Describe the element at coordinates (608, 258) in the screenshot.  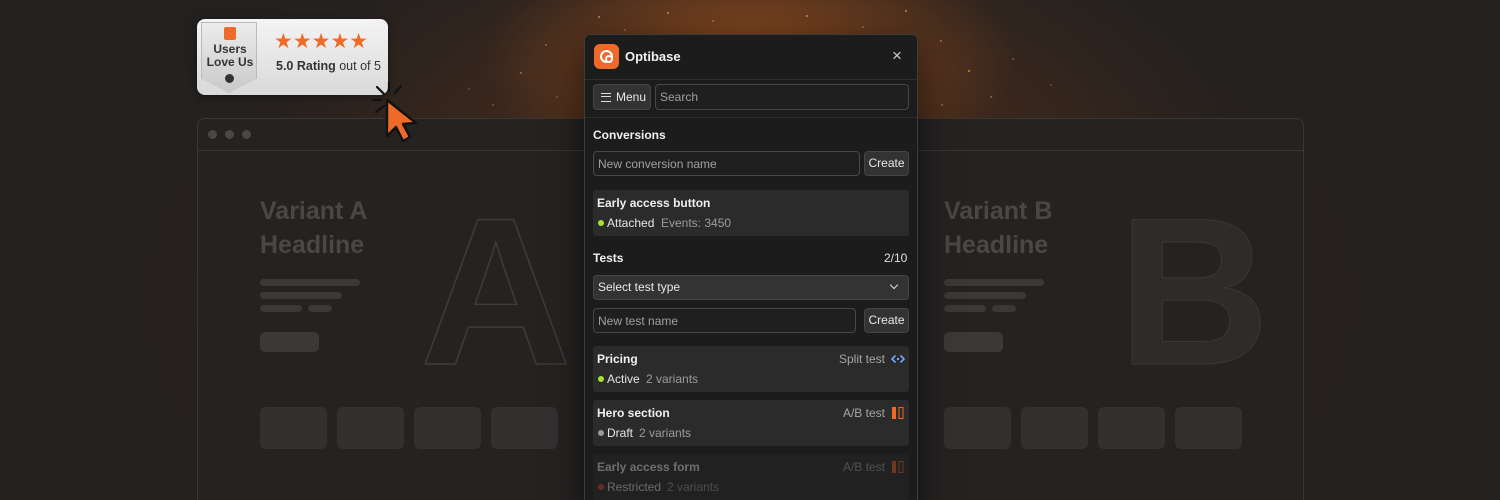
I see `tests-title: Tests` at that location.